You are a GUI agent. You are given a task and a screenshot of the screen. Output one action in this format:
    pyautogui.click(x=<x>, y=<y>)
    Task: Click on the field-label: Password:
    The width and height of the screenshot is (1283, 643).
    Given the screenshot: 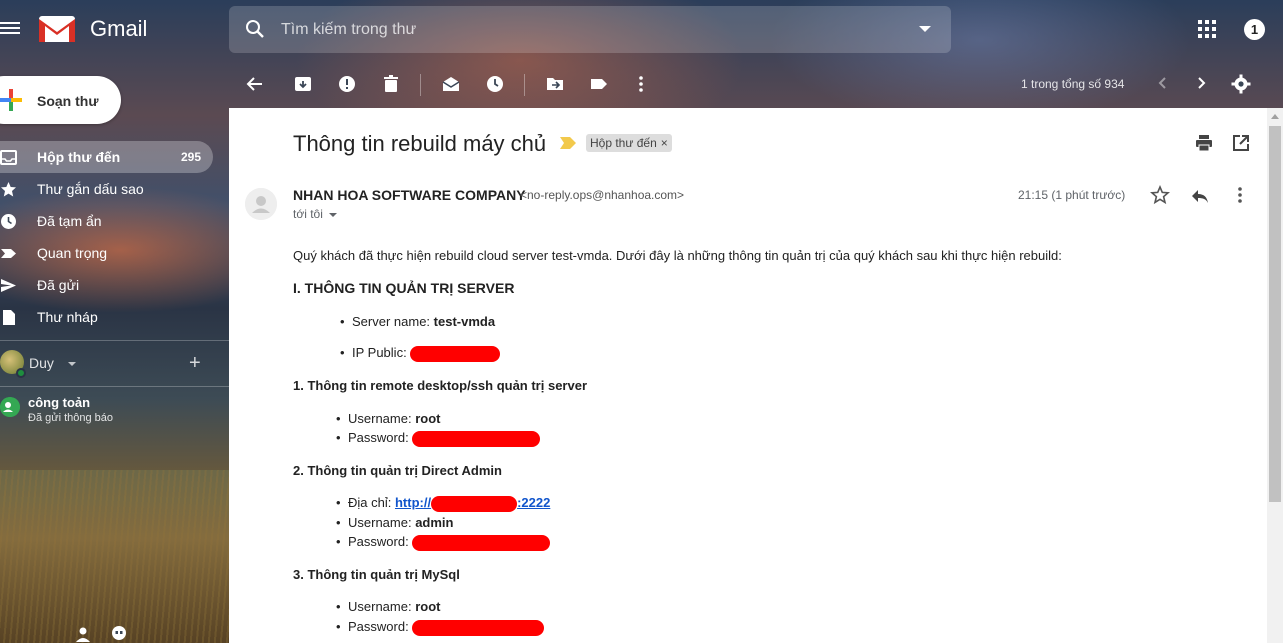 What is the action you would take?
    pyautogui.click(x=378, y=541)
    